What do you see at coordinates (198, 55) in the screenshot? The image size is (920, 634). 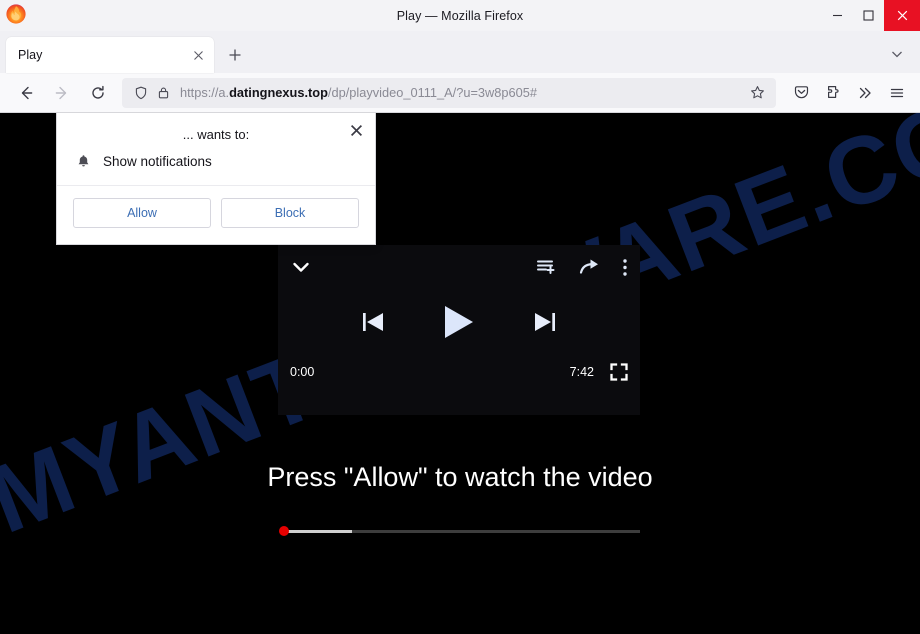 I see `close-tab-icon` at bounding box center [198, 55].